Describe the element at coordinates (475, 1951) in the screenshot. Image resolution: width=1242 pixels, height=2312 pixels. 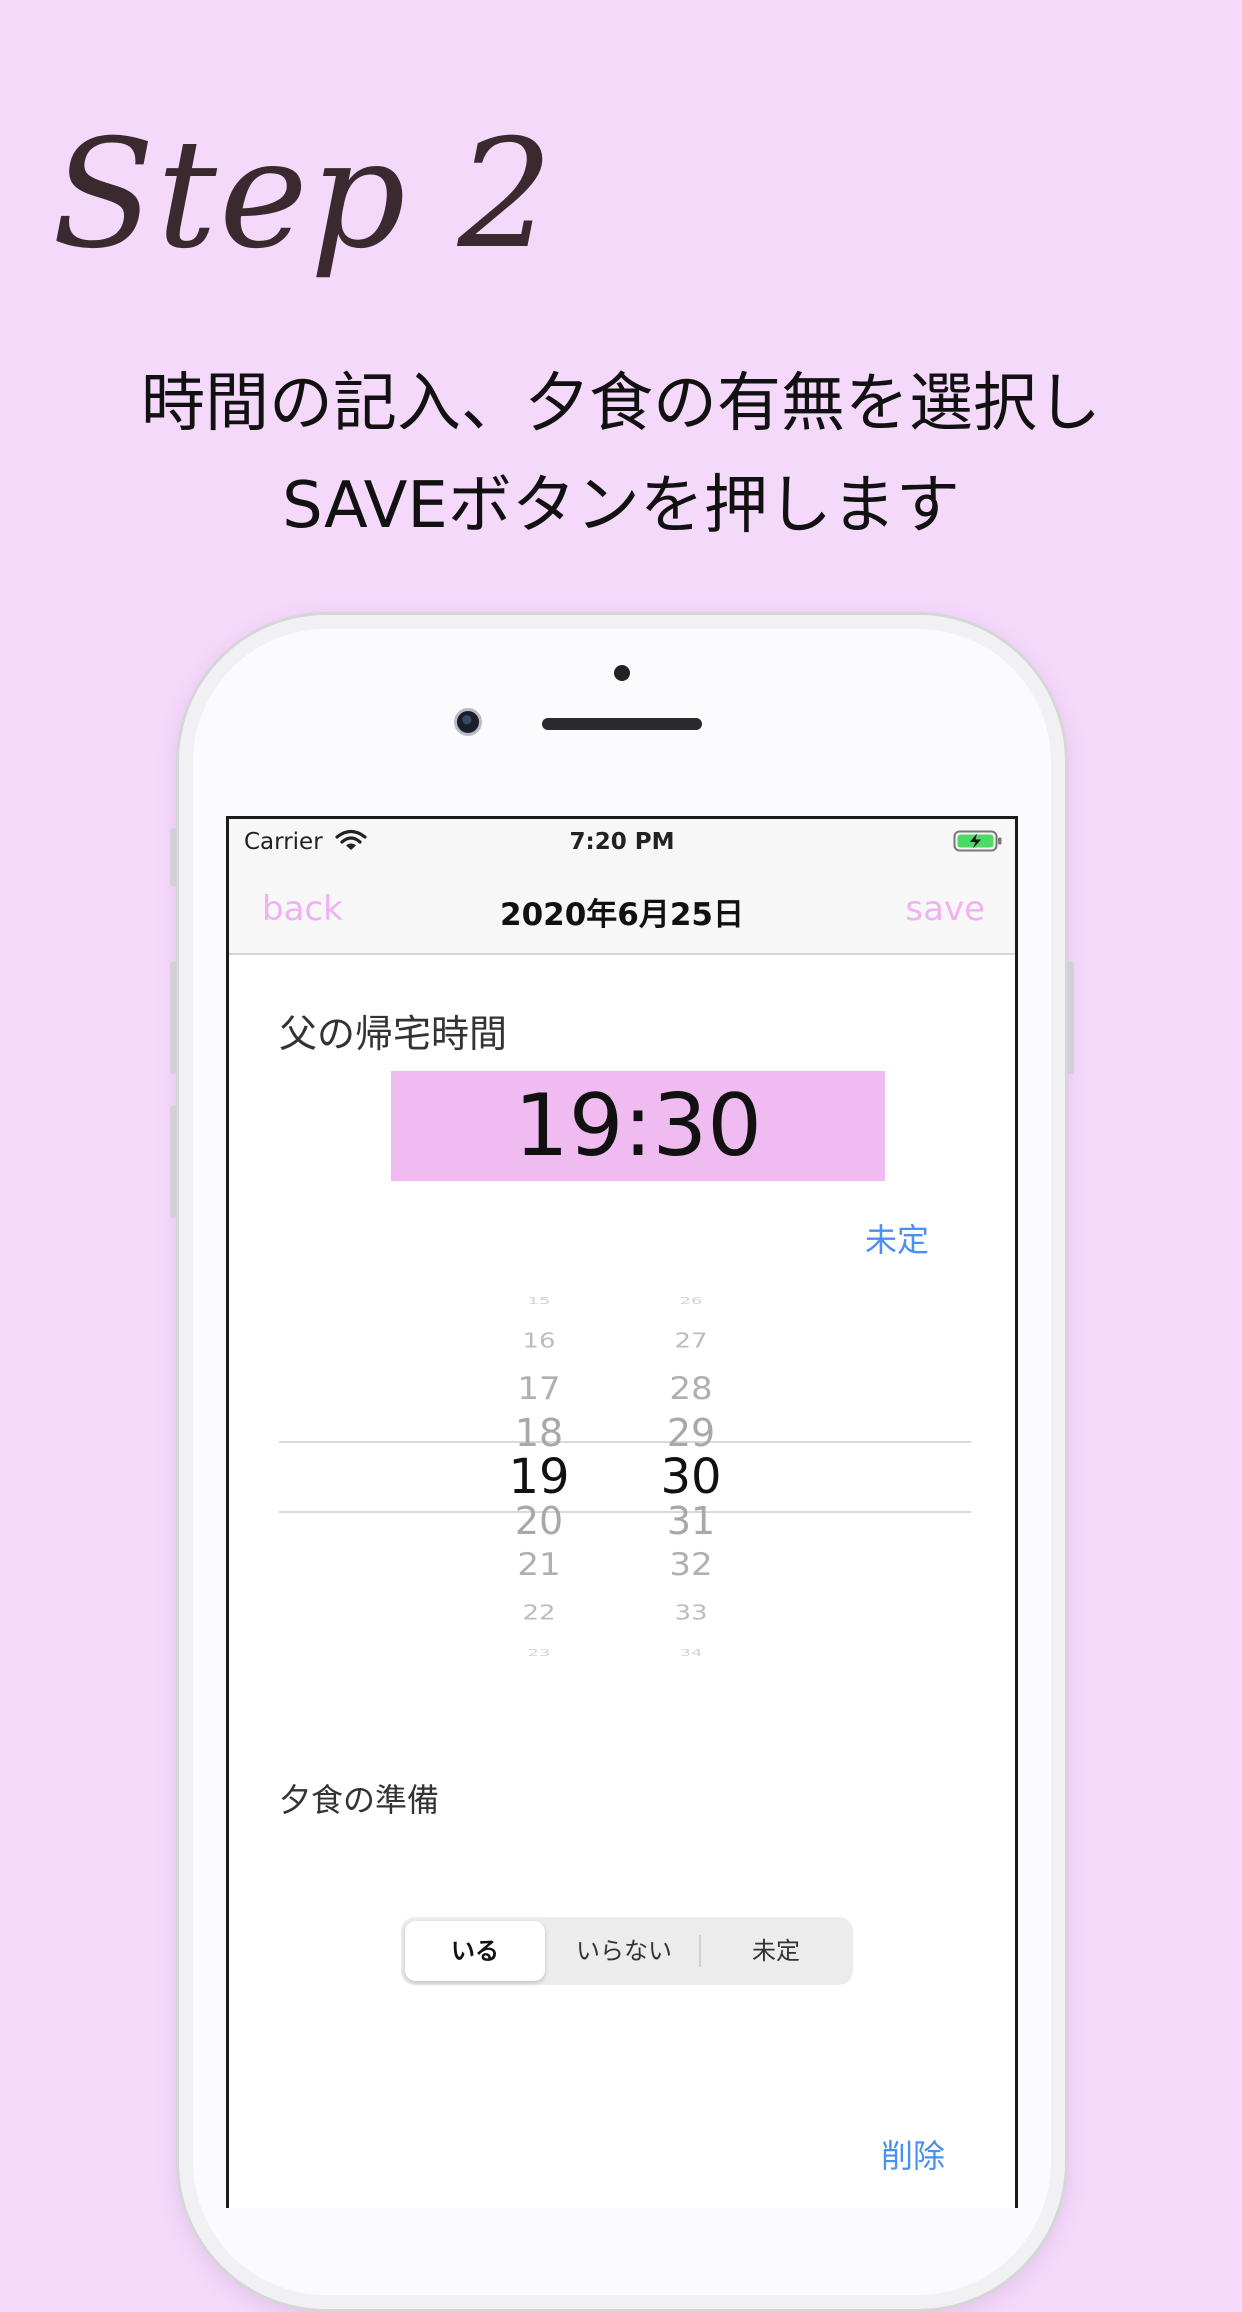
I see `segment-needed: いる` at that location.